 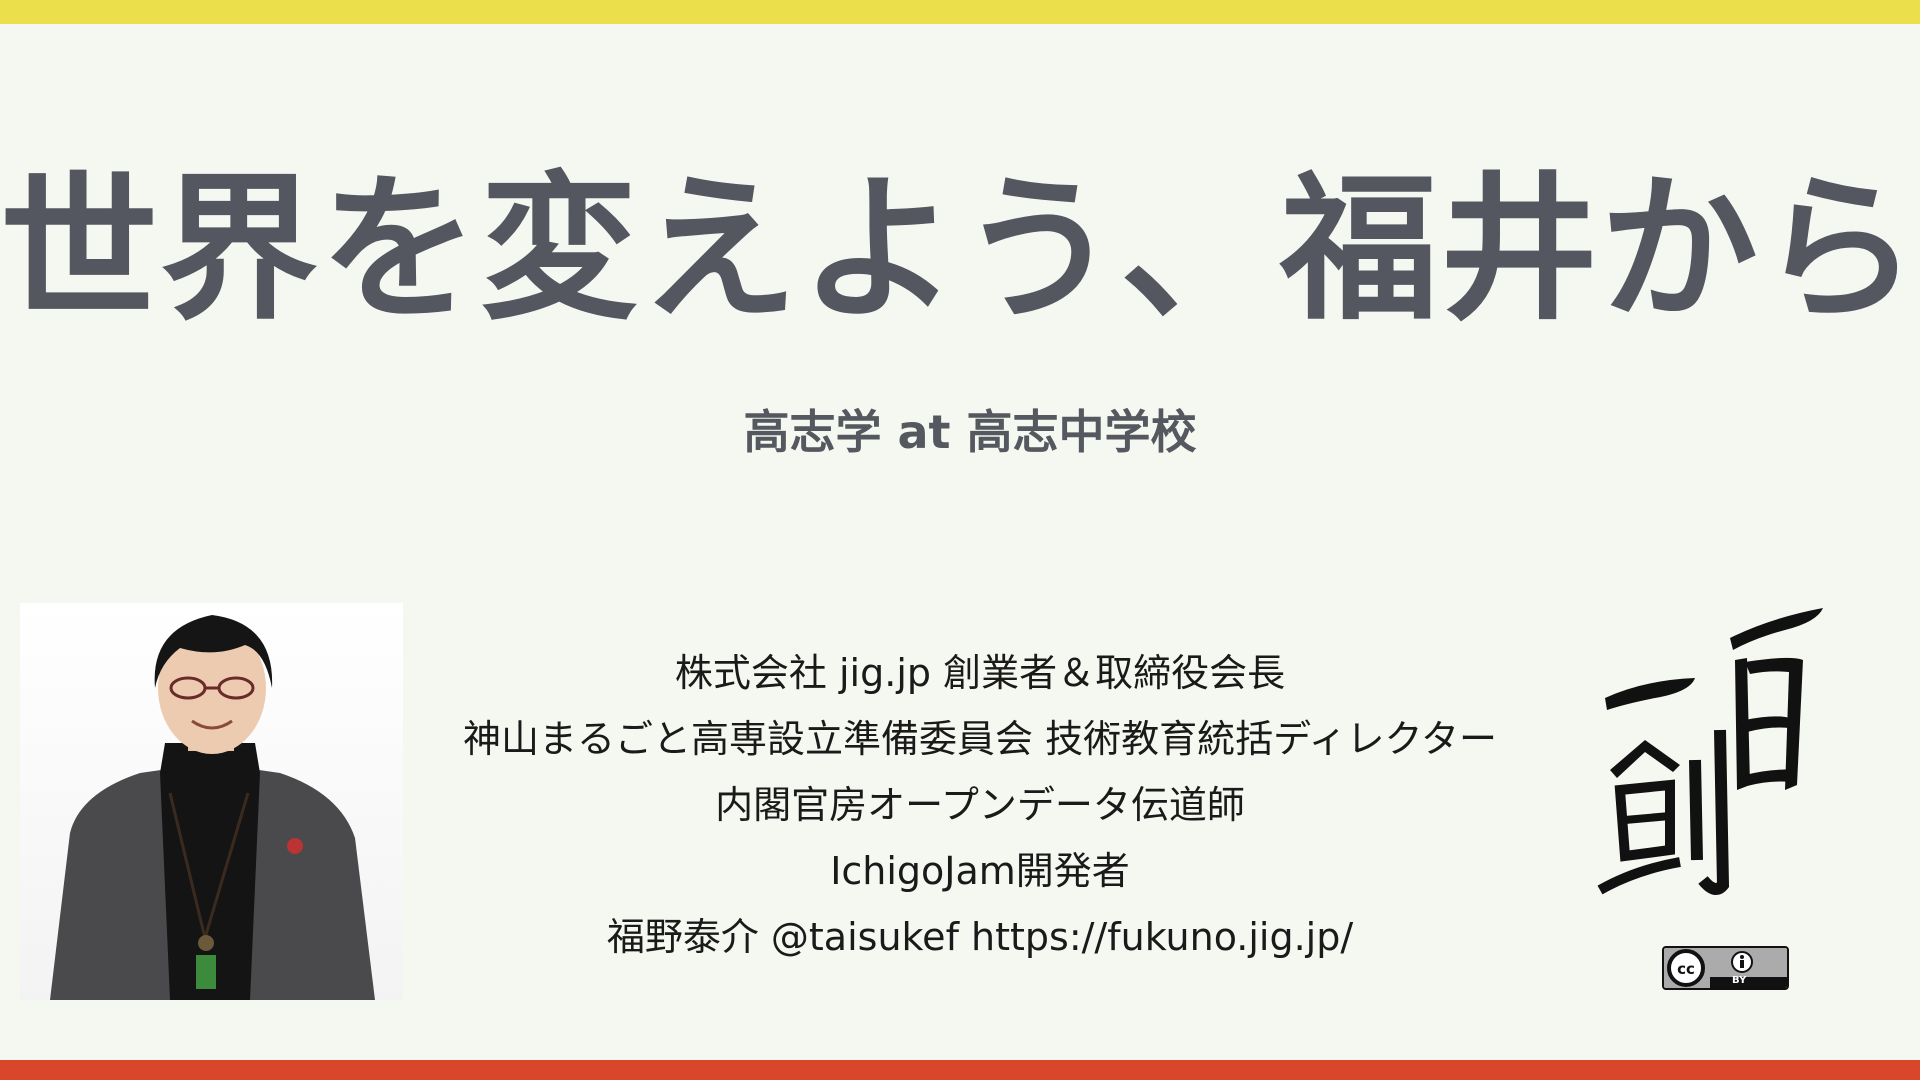 What do you see at coordinates (960, 12) in the screenshot?
I see `top-accent-bar` at bounding box center [960, 12].